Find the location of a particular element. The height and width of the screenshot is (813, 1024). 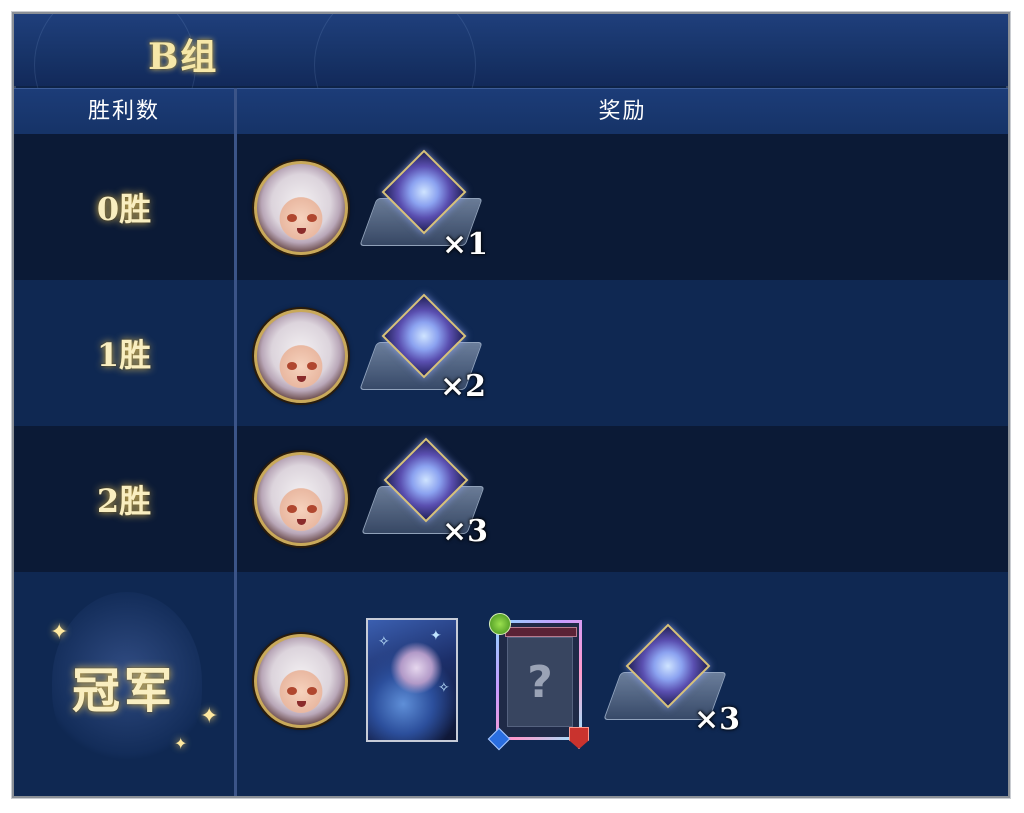

wins-label: 0胜 is located at coordinates (124, 209).